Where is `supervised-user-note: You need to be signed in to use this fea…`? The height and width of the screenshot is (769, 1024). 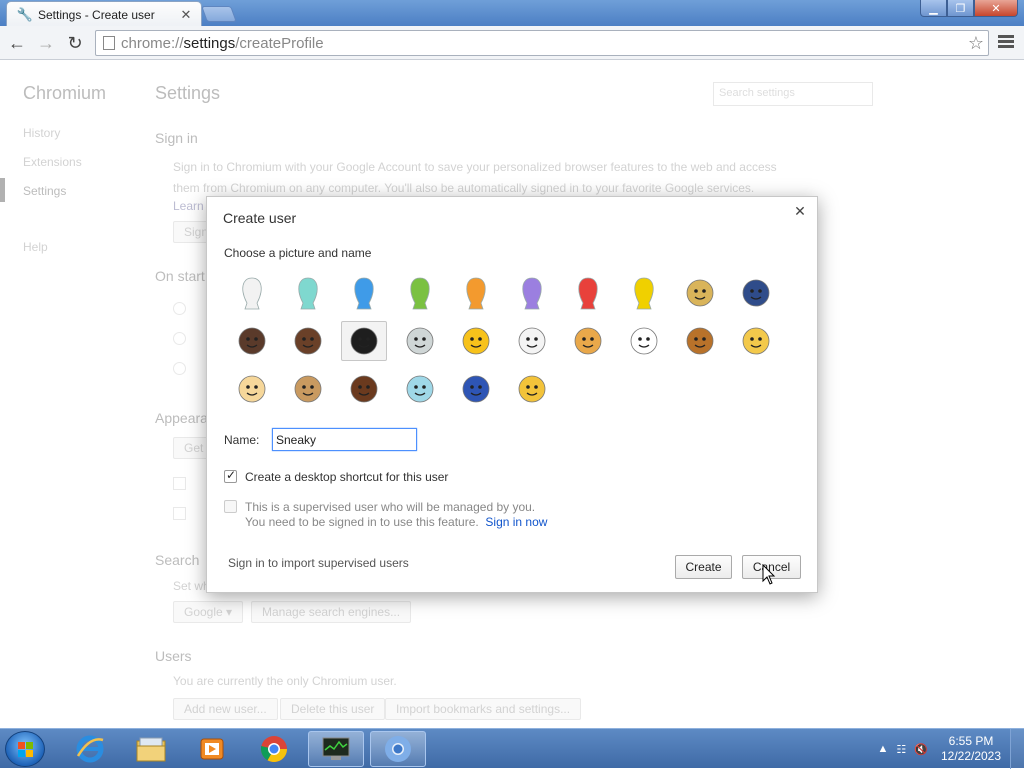 supervised-user-note: You need to be signed in to use this fea… is located at coordinates (396, 522).